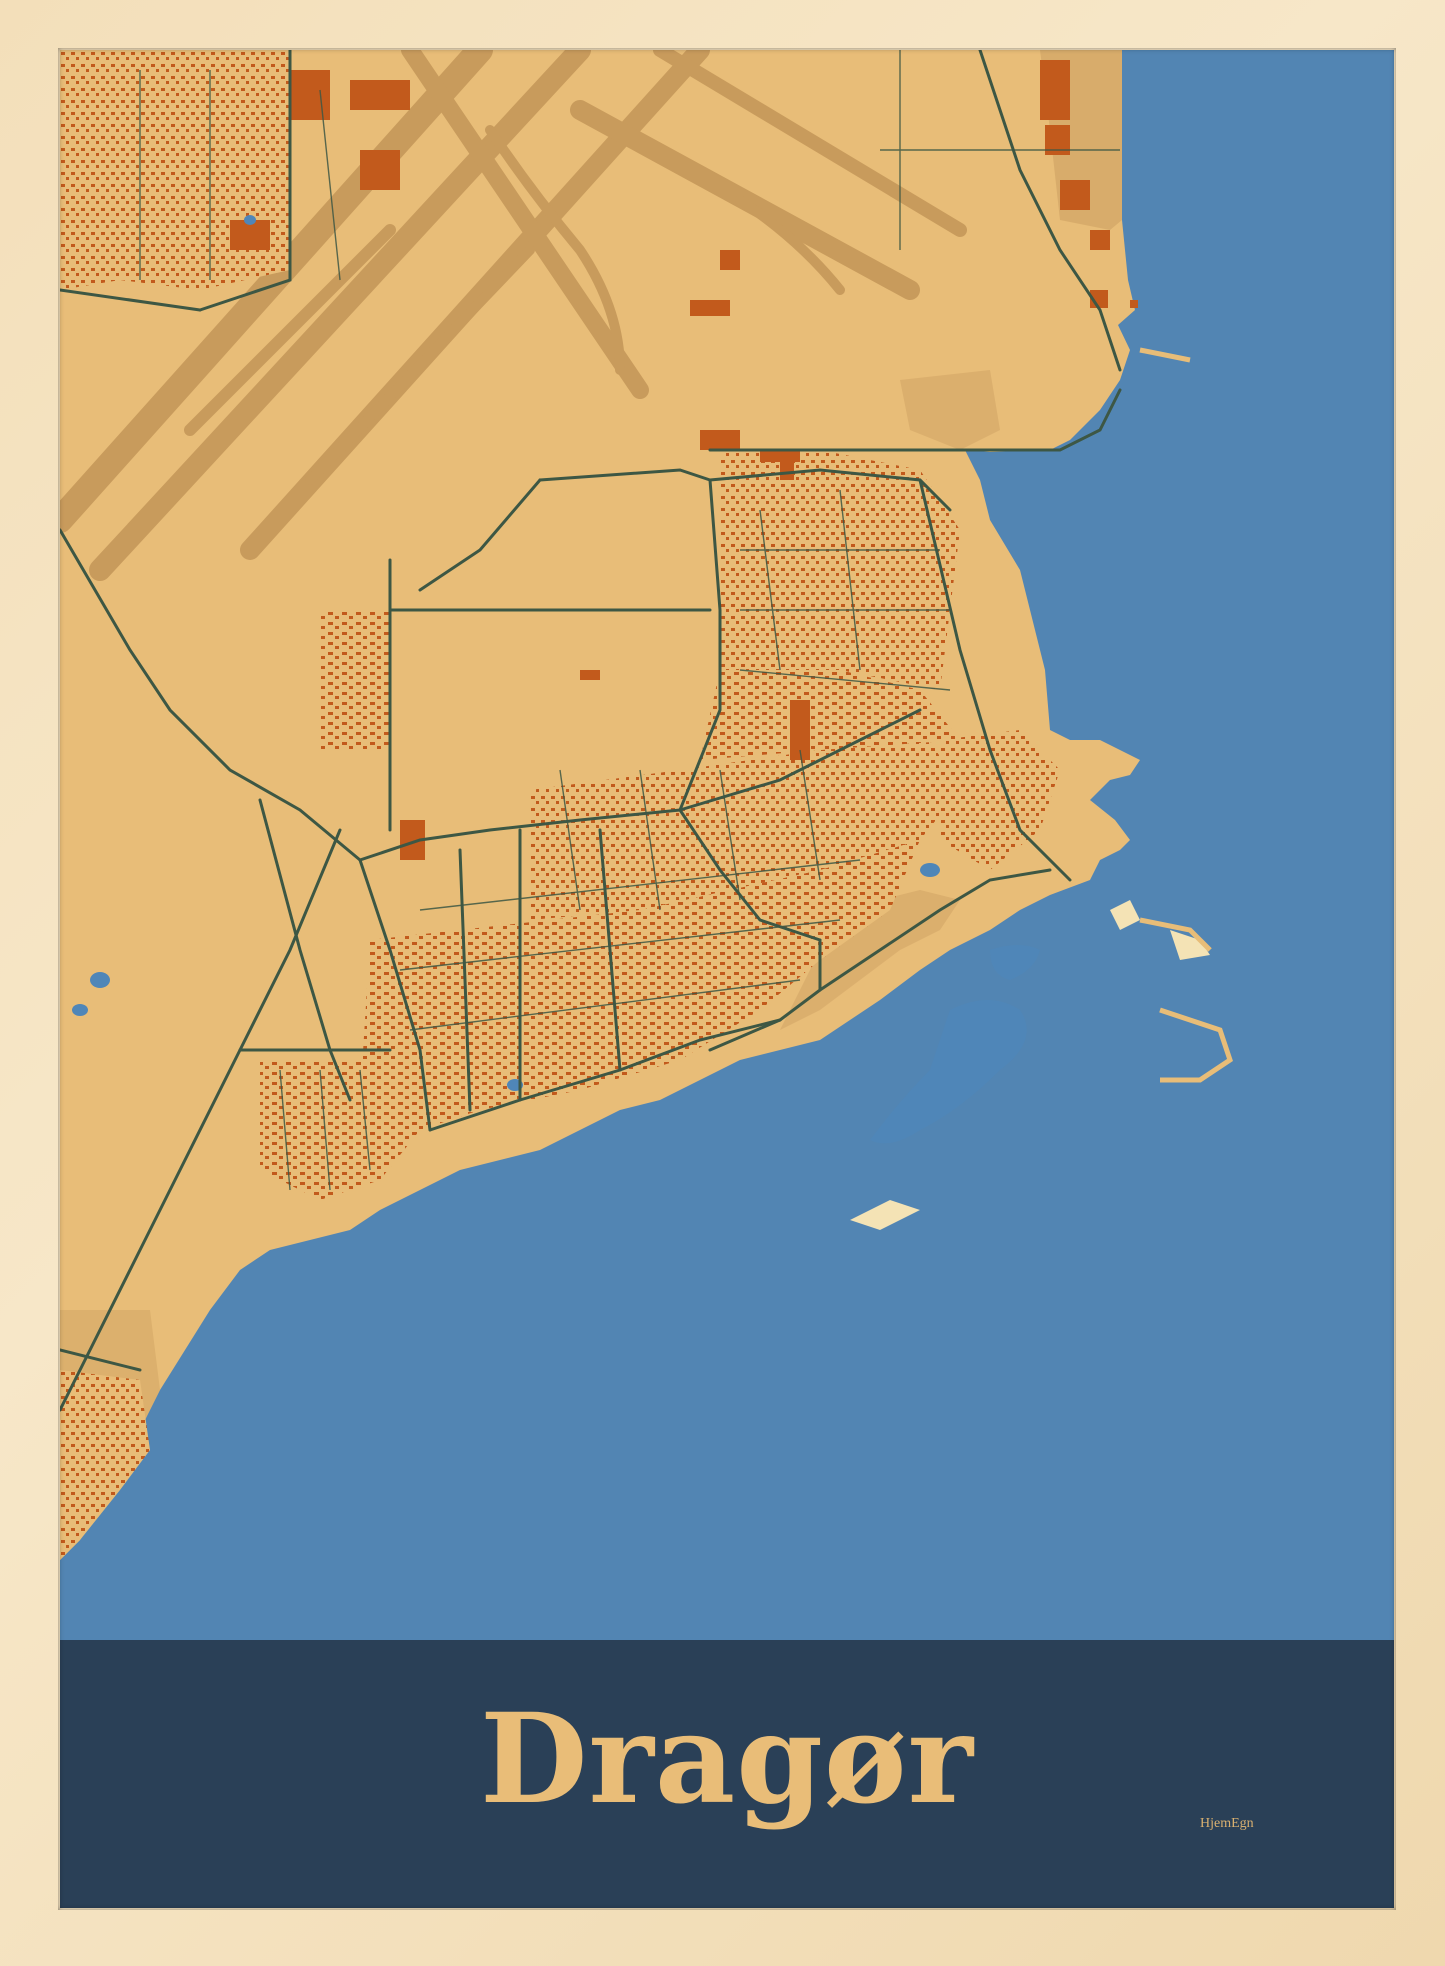 This screenshot has height=1966, width=1445. What do you see at coordinates (1227, 1823) in the screenshot?
I see `brand-logo: HjemEgn` at bounding box center [1227, 1823].